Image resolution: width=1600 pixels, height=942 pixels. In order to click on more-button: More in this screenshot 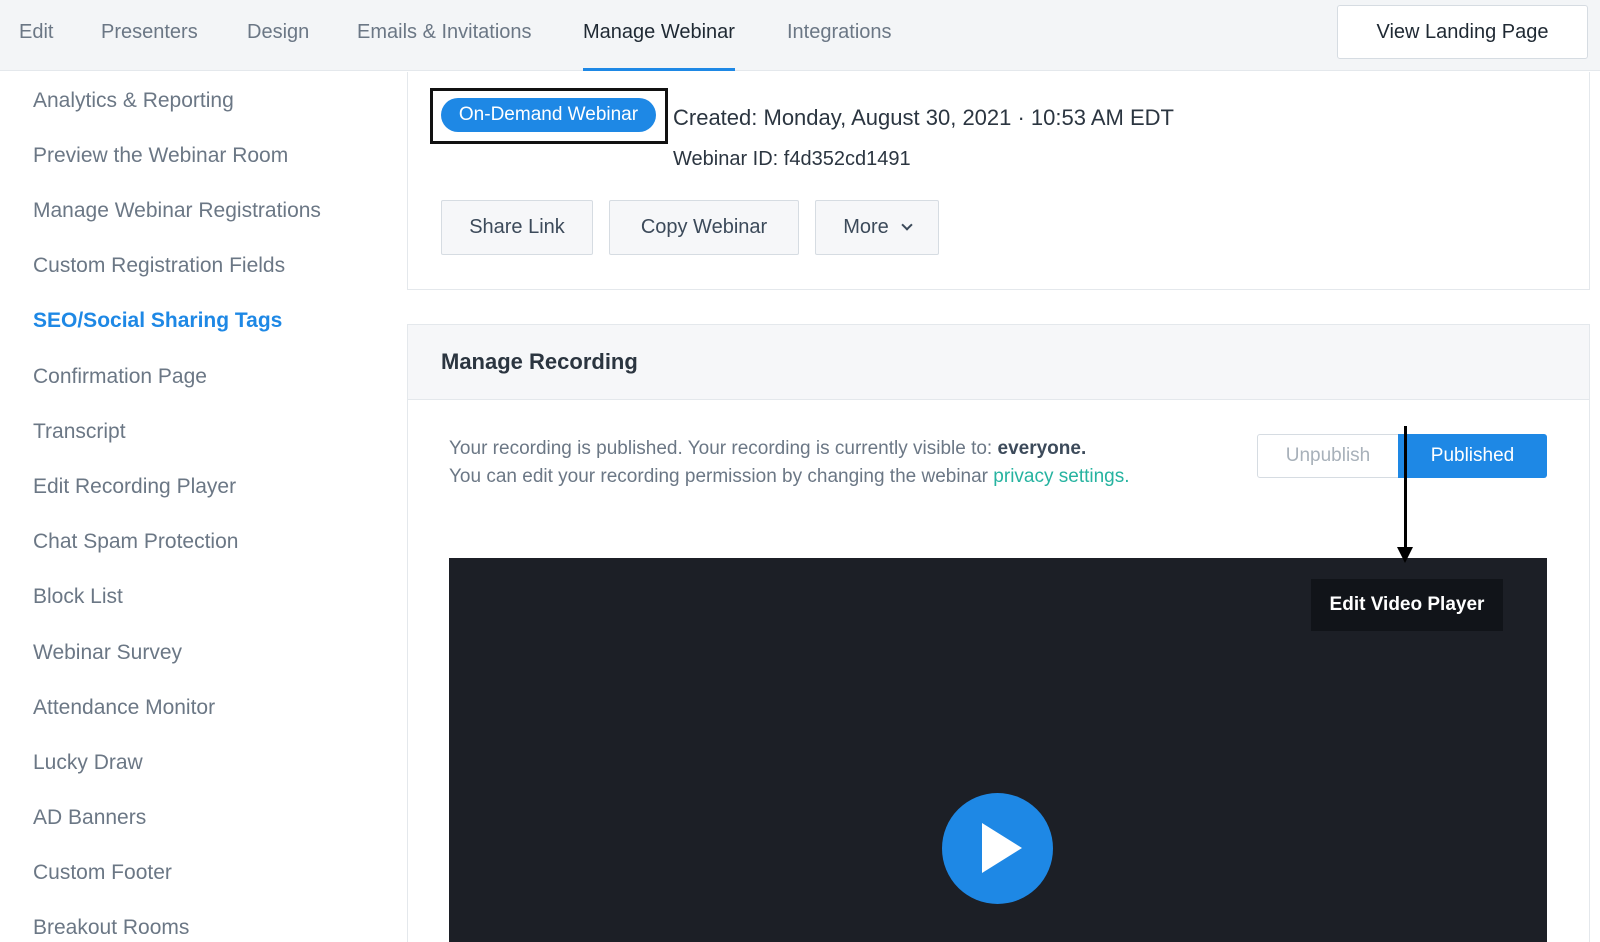, I will do `click(877, 227)`.